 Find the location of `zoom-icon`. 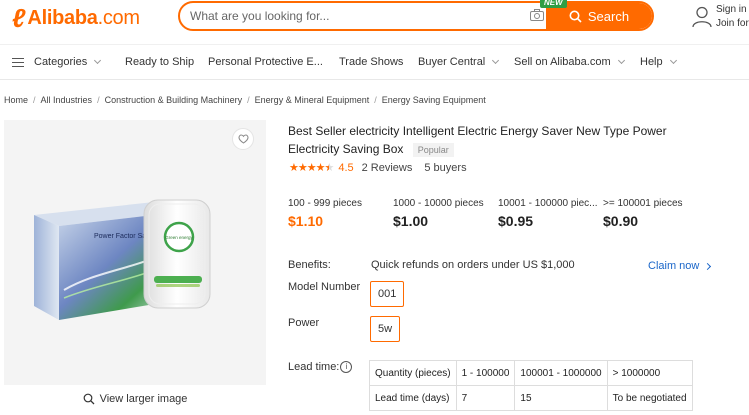

zoom-icon is located at coordinates (89, 399).